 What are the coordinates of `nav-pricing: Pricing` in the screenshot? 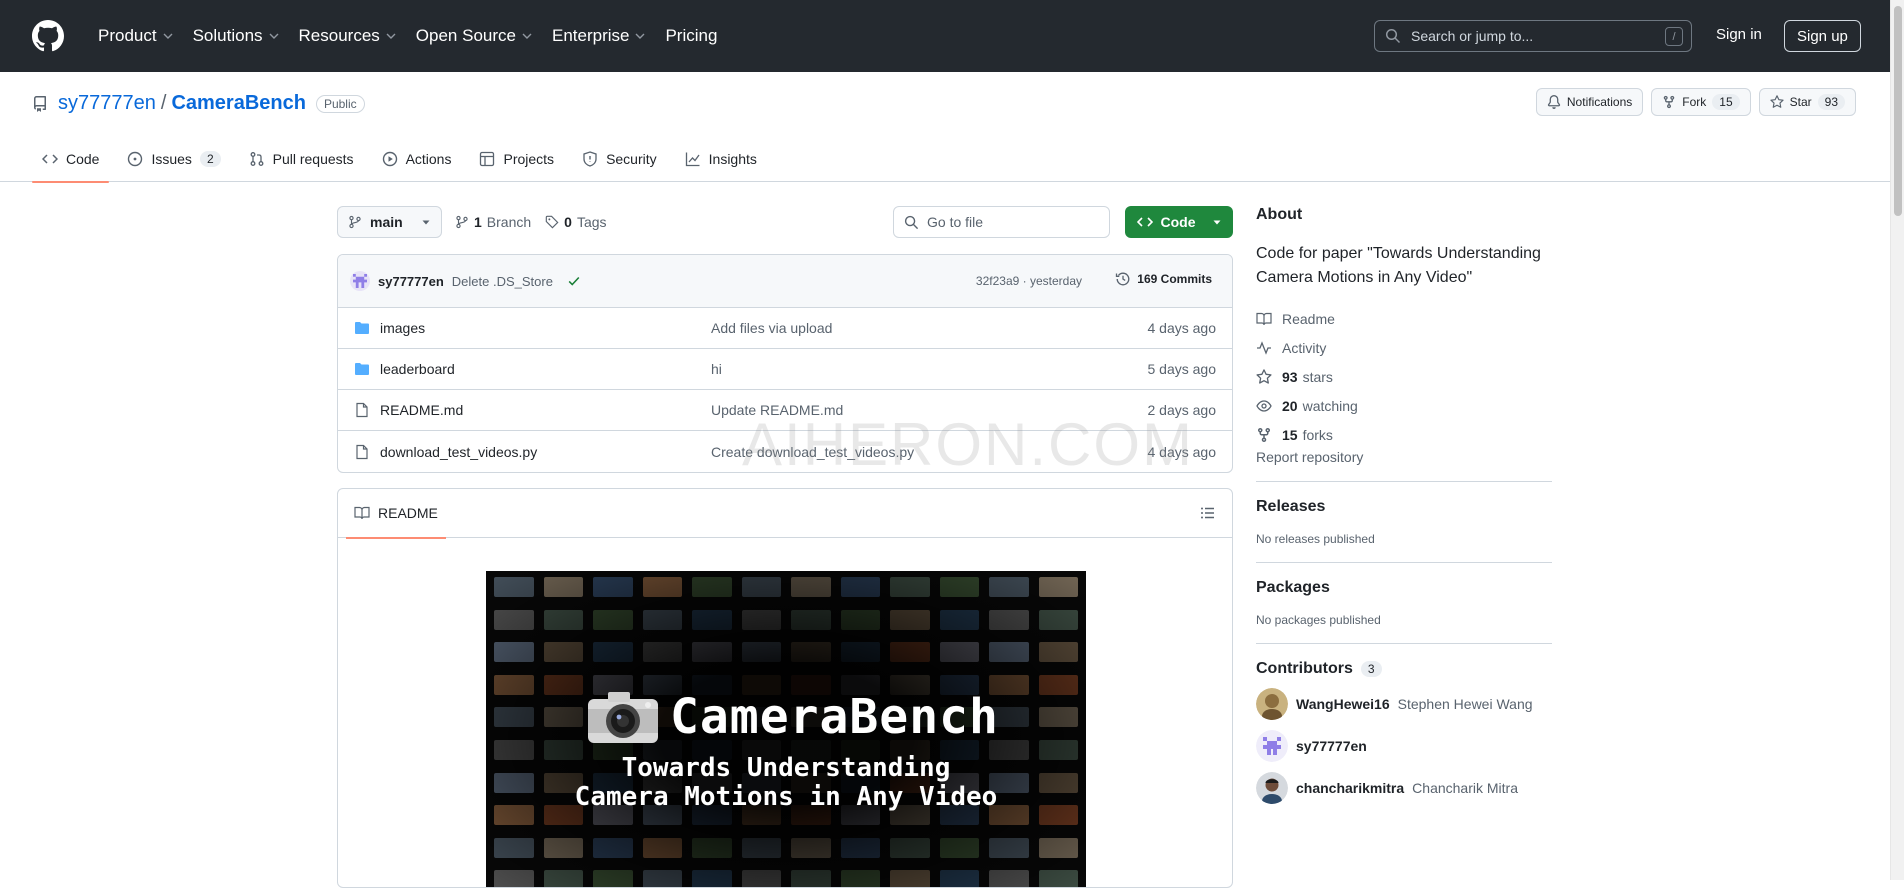 It's located at (691, 36).